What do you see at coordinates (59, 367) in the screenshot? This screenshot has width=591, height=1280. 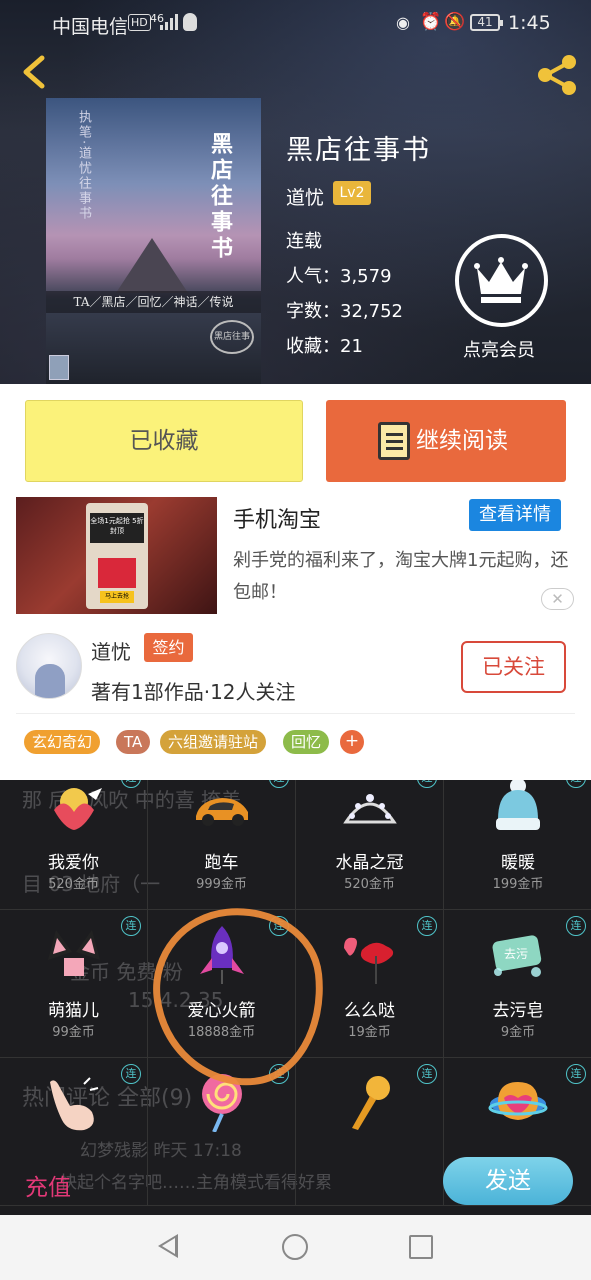 I see `cover-qr-icon` at bounding box center [59, 367].